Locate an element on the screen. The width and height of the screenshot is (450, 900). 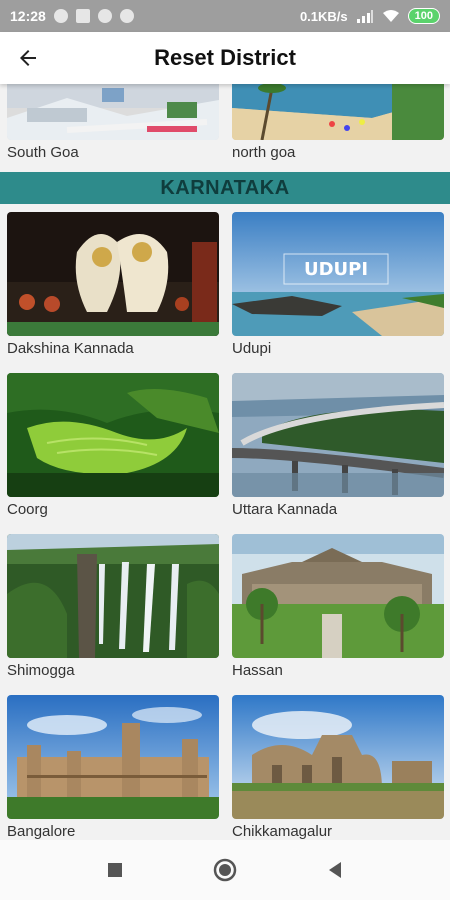
signal-icon is located at coordinates (364, 16).